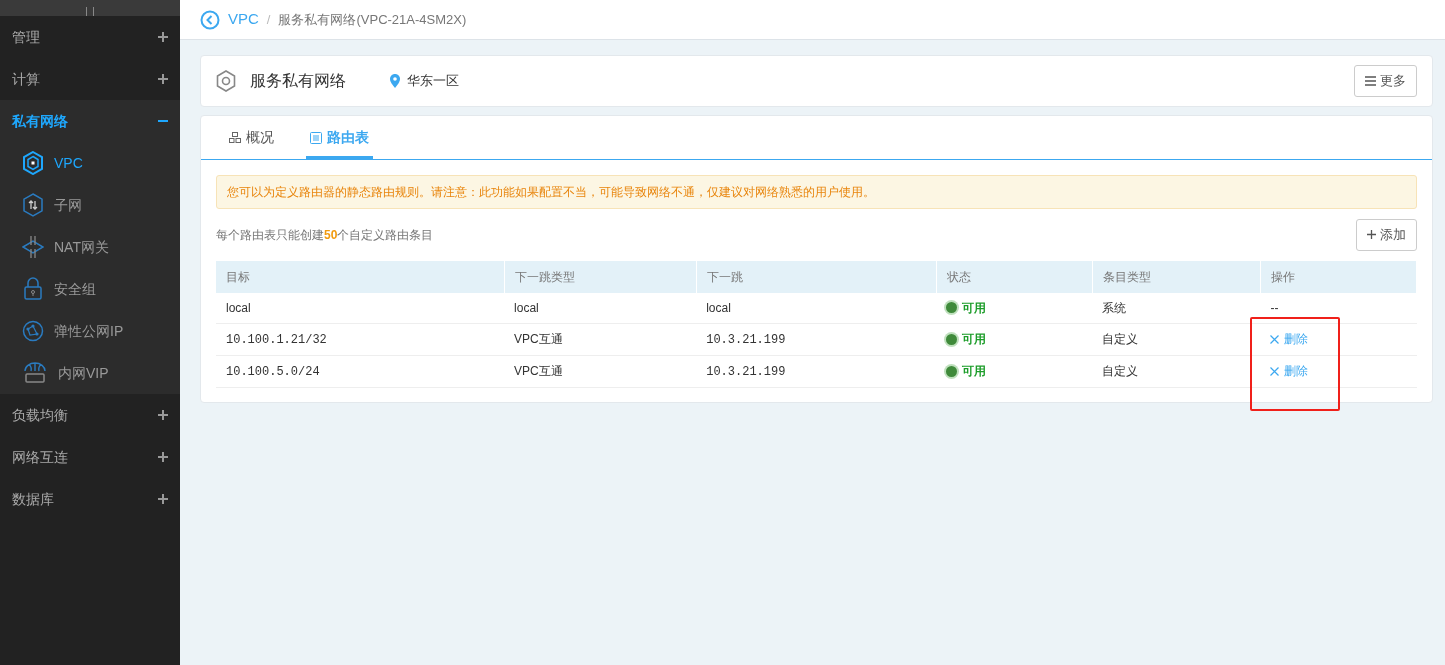  I want to click on tab: 概况, so click(251, 137).